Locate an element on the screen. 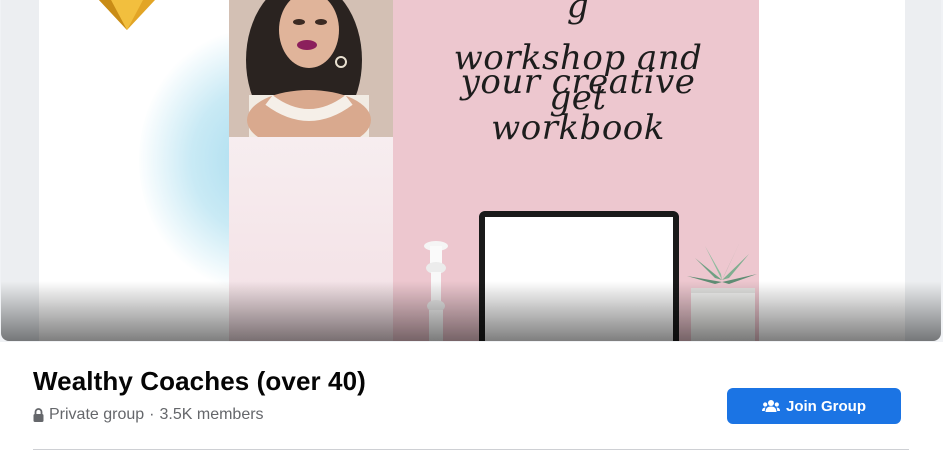 The height and width of the screenshot is (456, 943). woman-portrait-illustration is located at coordinates (311, 68).